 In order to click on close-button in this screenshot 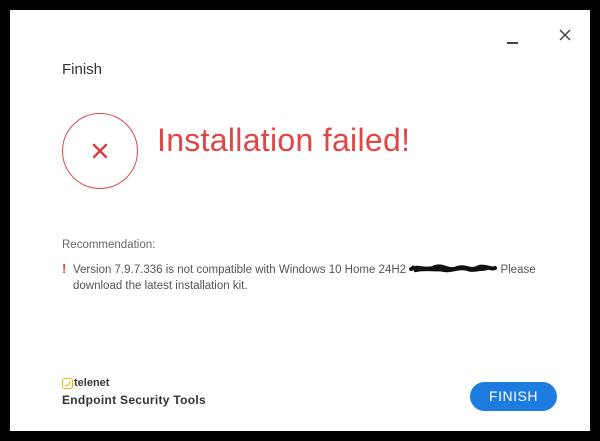, I will do `click(565, 35)`.